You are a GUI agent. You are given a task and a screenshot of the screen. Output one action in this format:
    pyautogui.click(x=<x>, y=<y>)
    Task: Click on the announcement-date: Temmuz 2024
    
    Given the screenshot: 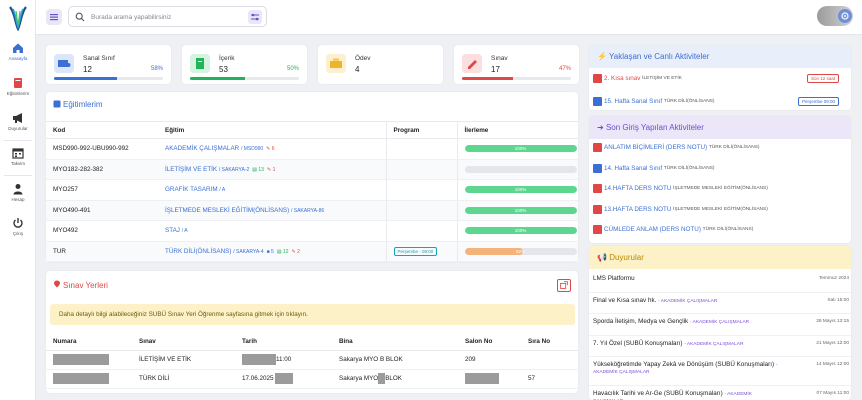 What is the action you would take?
    pyautogui.click(x=833, y=278)
    